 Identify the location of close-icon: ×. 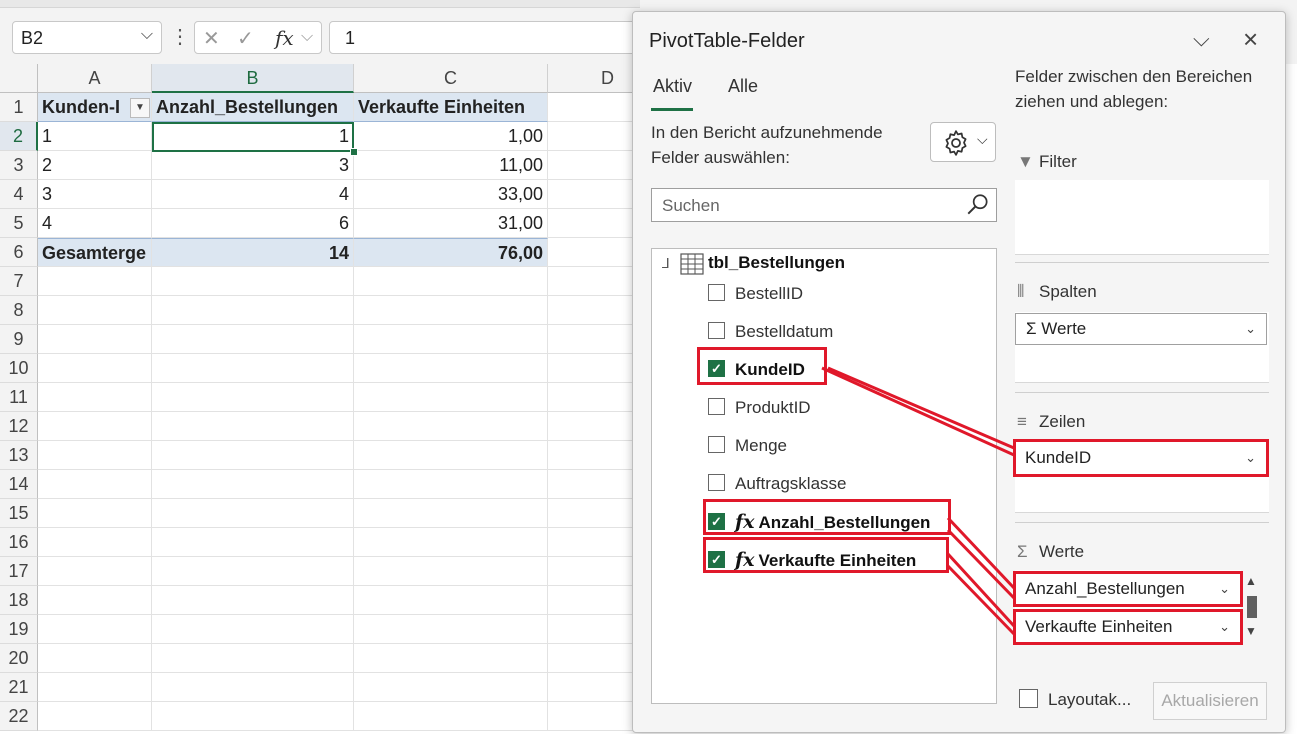
(1250, 39).